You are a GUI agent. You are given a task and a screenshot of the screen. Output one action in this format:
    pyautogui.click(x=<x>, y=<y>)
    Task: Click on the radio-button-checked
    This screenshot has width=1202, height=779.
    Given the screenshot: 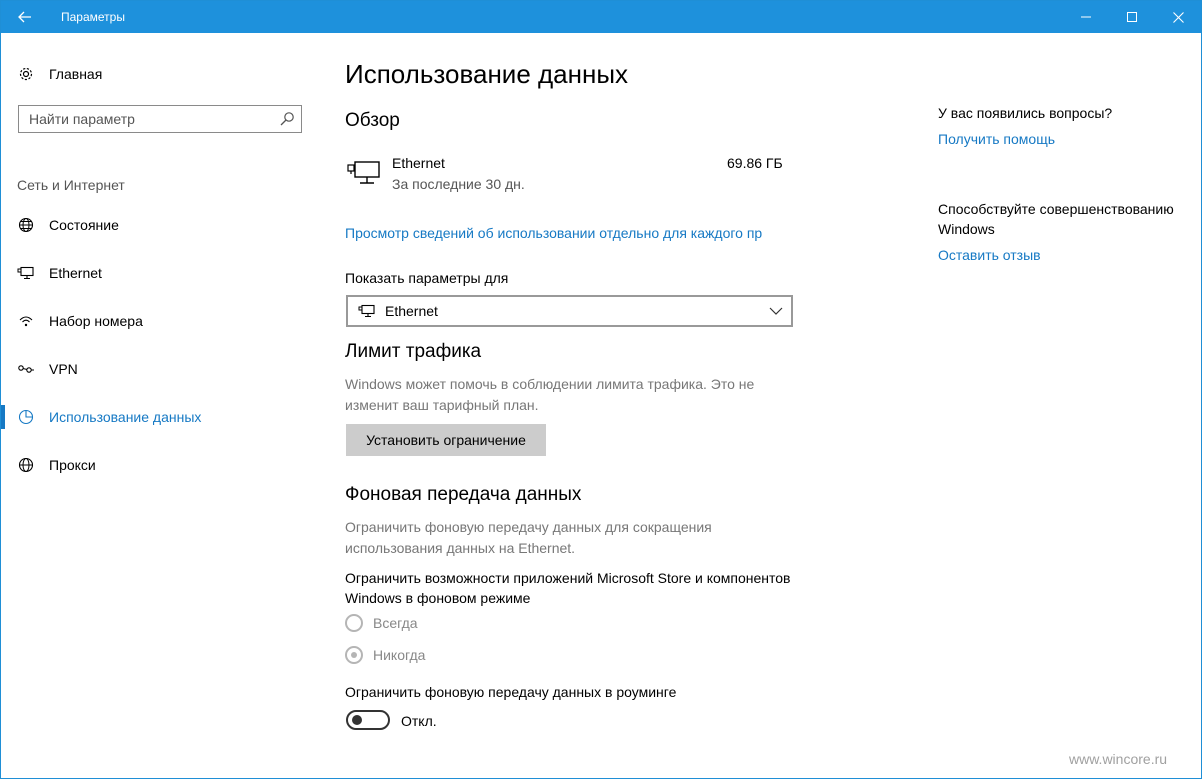 What is the action you would take?
    pyautogui.click(x=354, y=655)
    